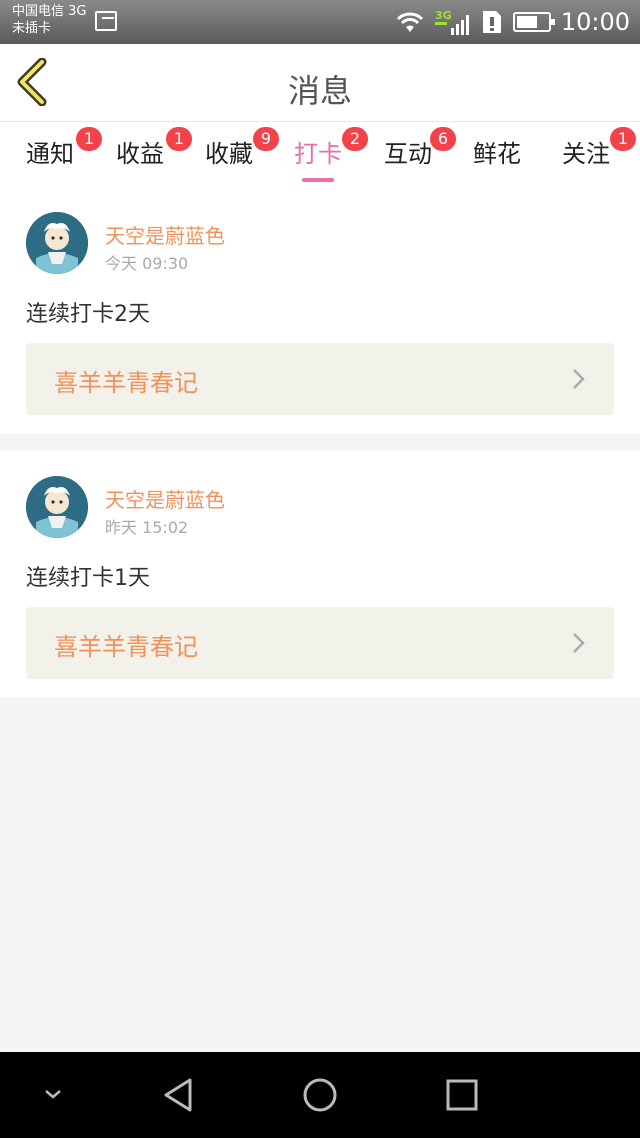  What do you see at coordinates (229, 154) in the screenshot?
I see `tab-label: 收藏` at bounding box center [229, 154].